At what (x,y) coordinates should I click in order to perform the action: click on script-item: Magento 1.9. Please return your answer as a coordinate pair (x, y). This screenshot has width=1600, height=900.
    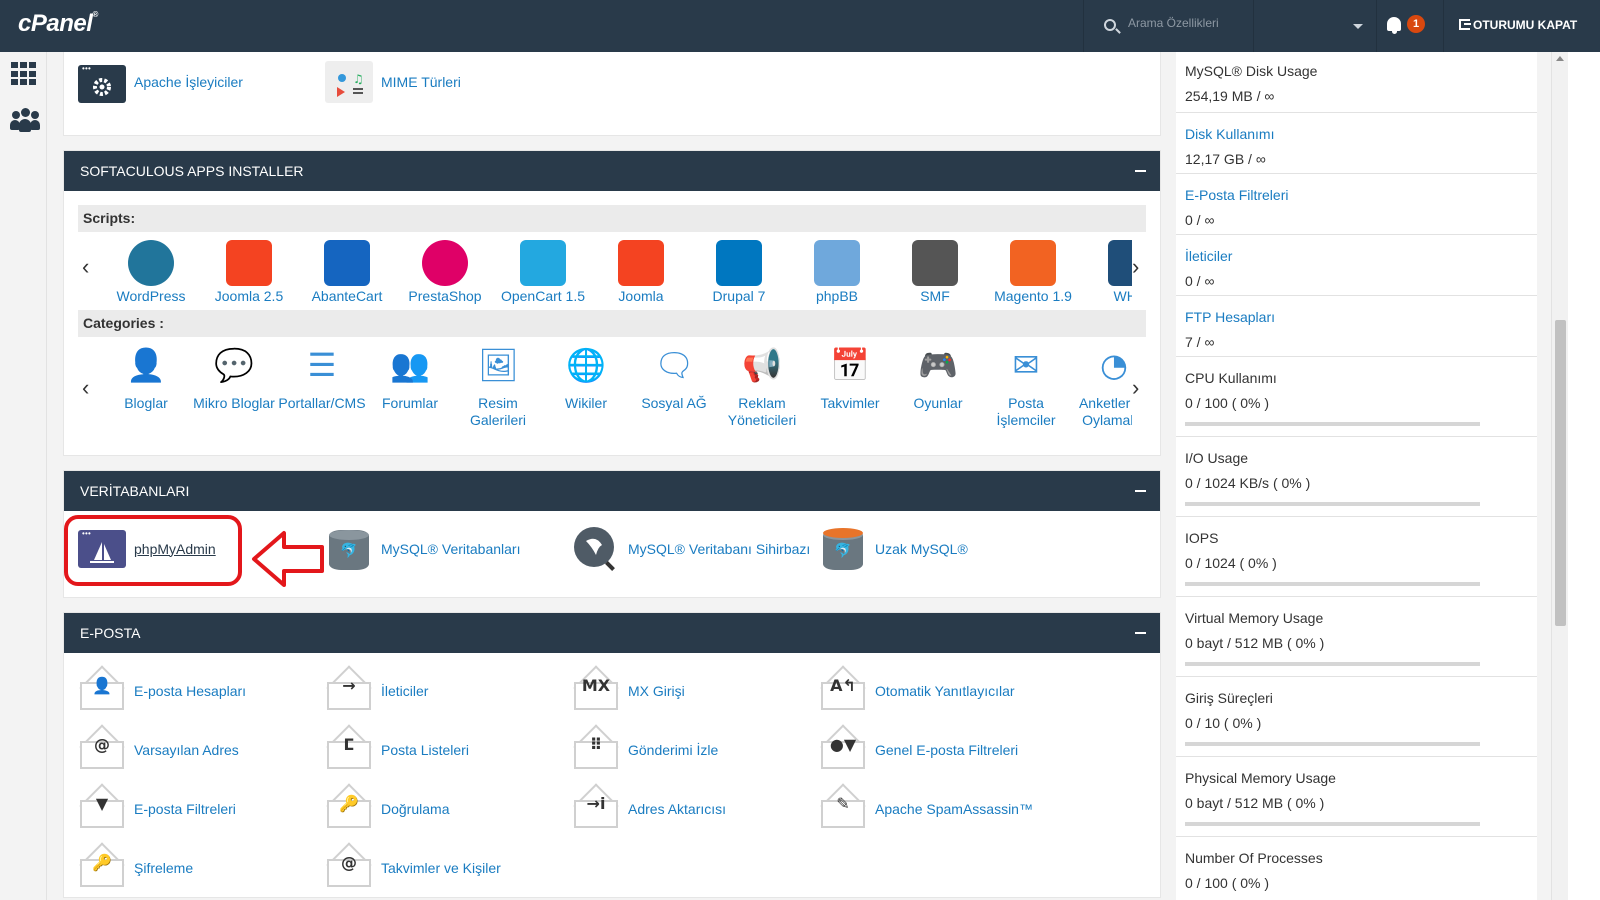
    Looking at the image, I should click on (1033, 271).